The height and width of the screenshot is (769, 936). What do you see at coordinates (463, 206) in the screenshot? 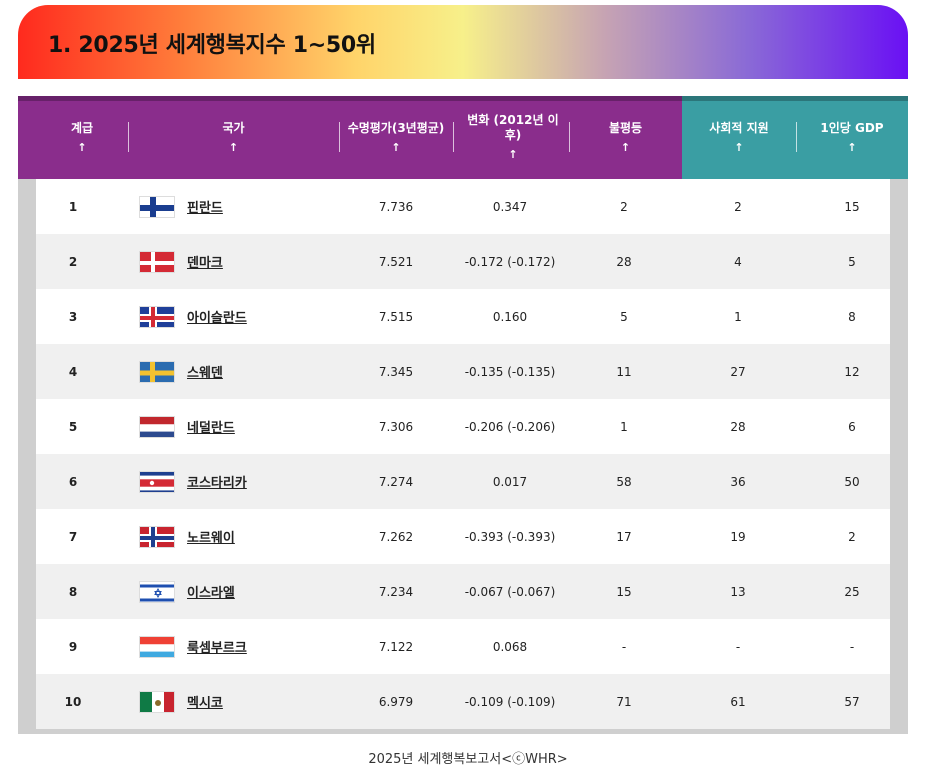
I see `table-row: 1 핀란드 7.736 0.347 2 2 15` at bounding box center [463, 206].